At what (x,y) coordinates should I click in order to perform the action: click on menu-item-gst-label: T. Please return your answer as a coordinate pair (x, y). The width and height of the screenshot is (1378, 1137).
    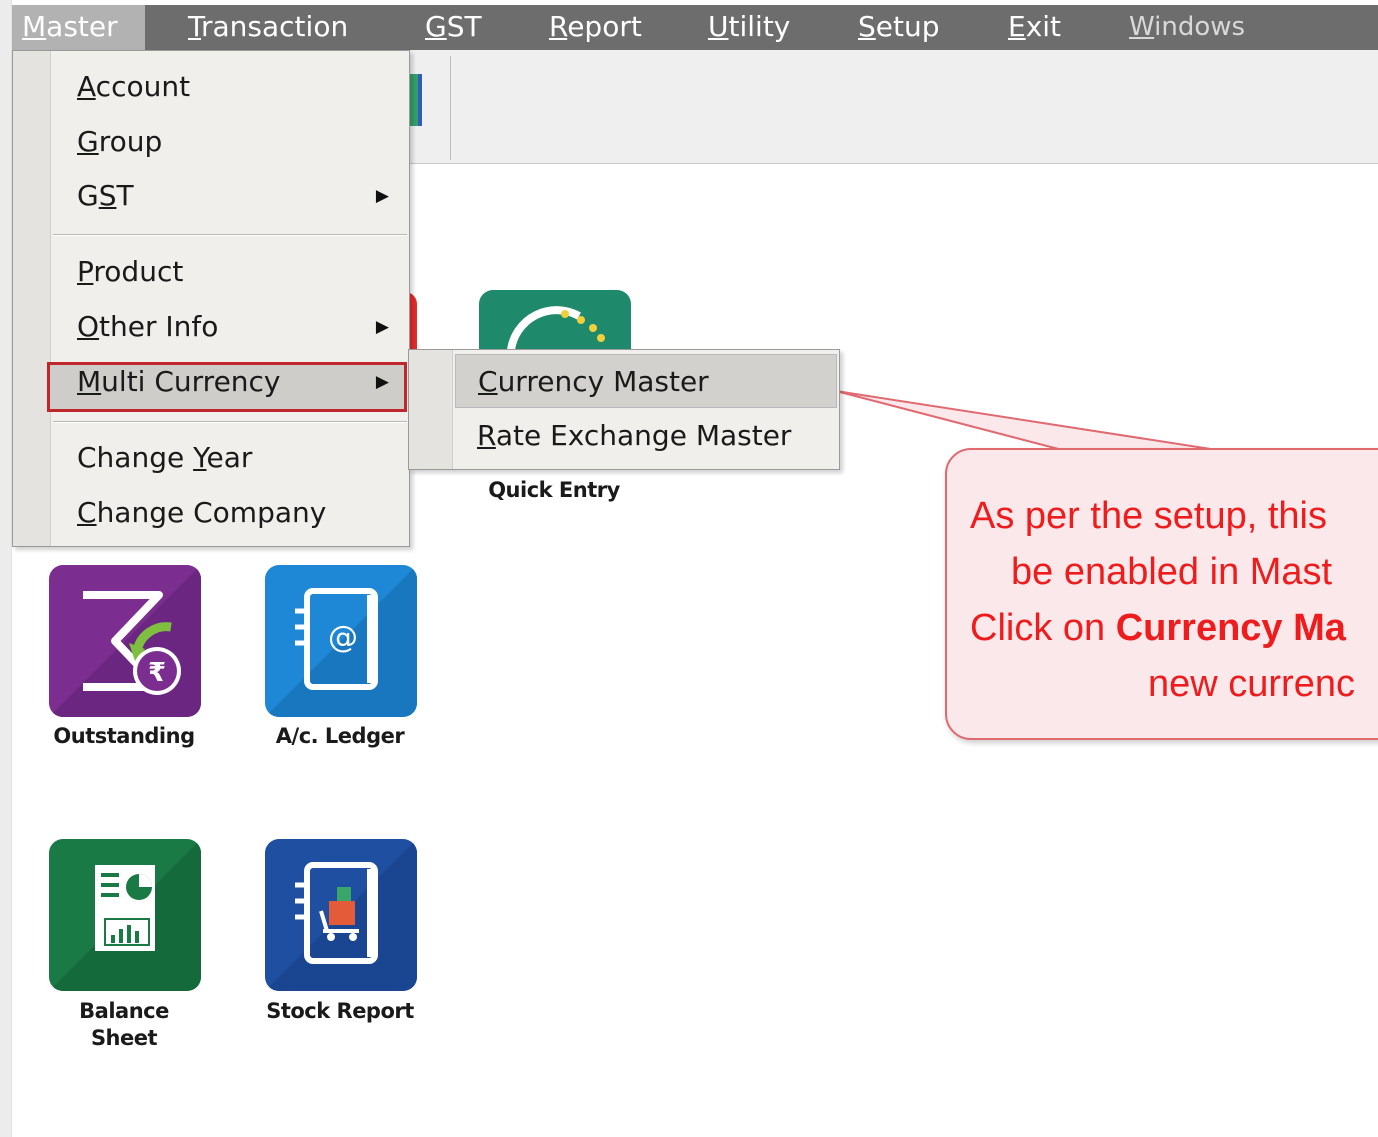
    Looking at the image, I should click on (125, 195).